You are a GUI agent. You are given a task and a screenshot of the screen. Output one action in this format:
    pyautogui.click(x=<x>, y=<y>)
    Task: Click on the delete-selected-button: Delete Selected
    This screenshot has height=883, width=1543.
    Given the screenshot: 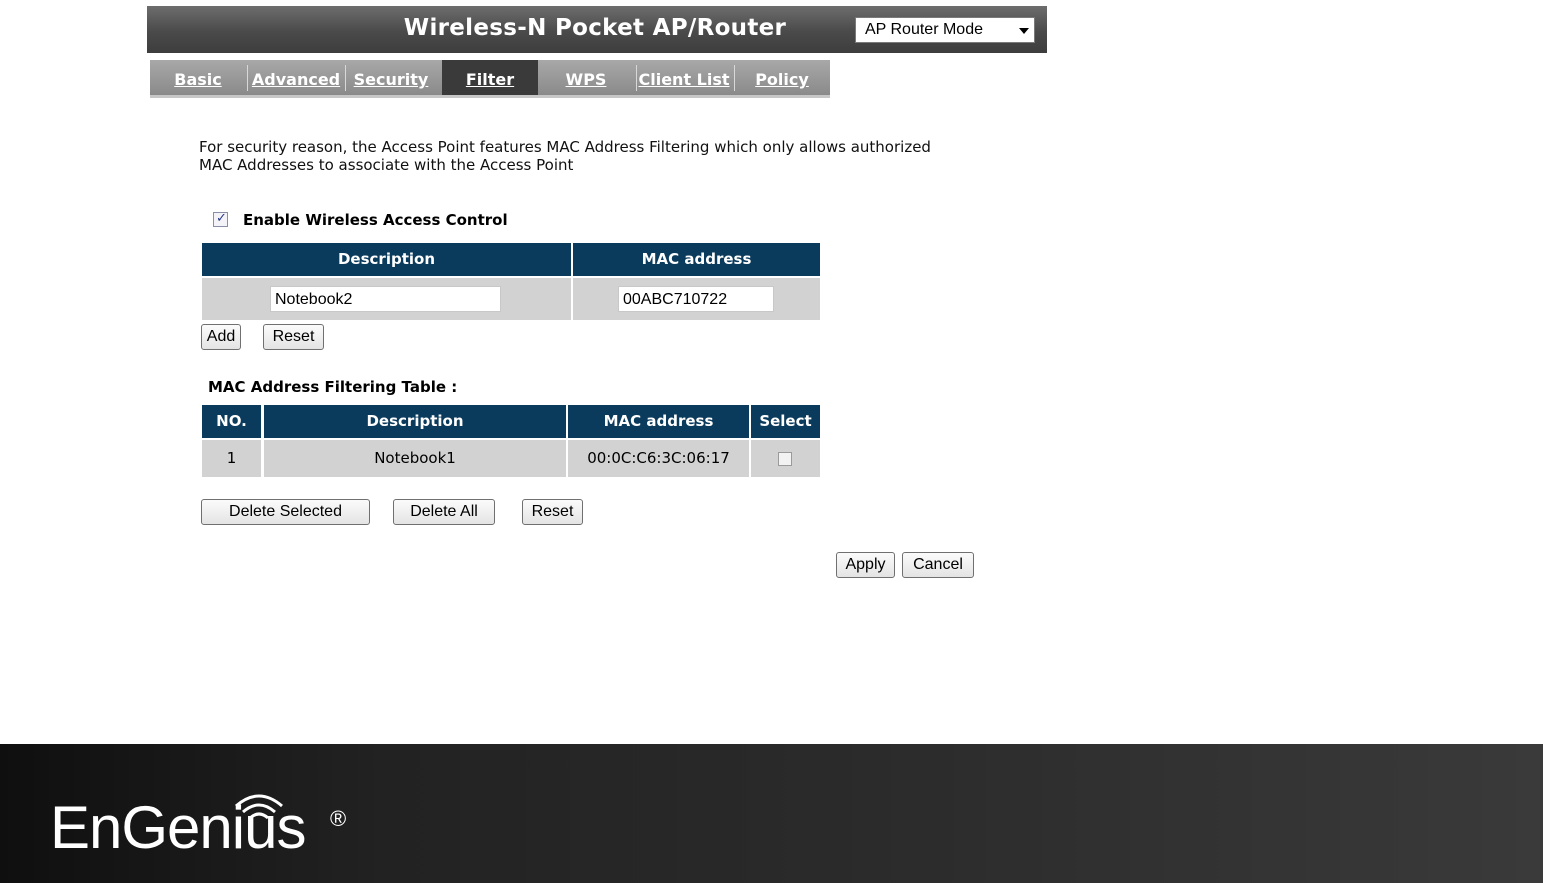 What is the action you would take?
    pyautogui.click(x=285, y=512)
    